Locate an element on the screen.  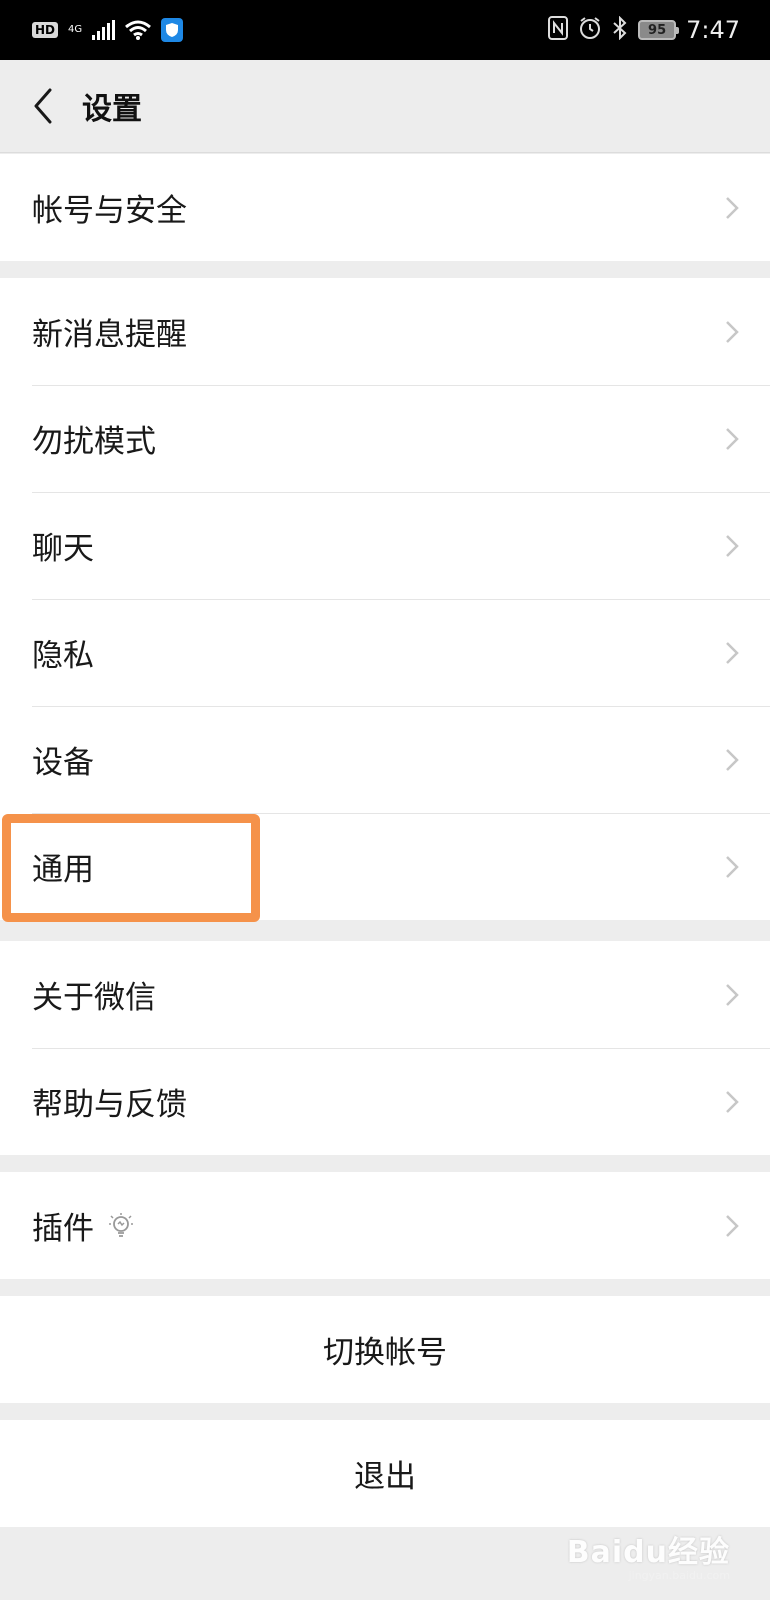
settings-item-privacy: 隐私 is located at coordinates (385, 652).